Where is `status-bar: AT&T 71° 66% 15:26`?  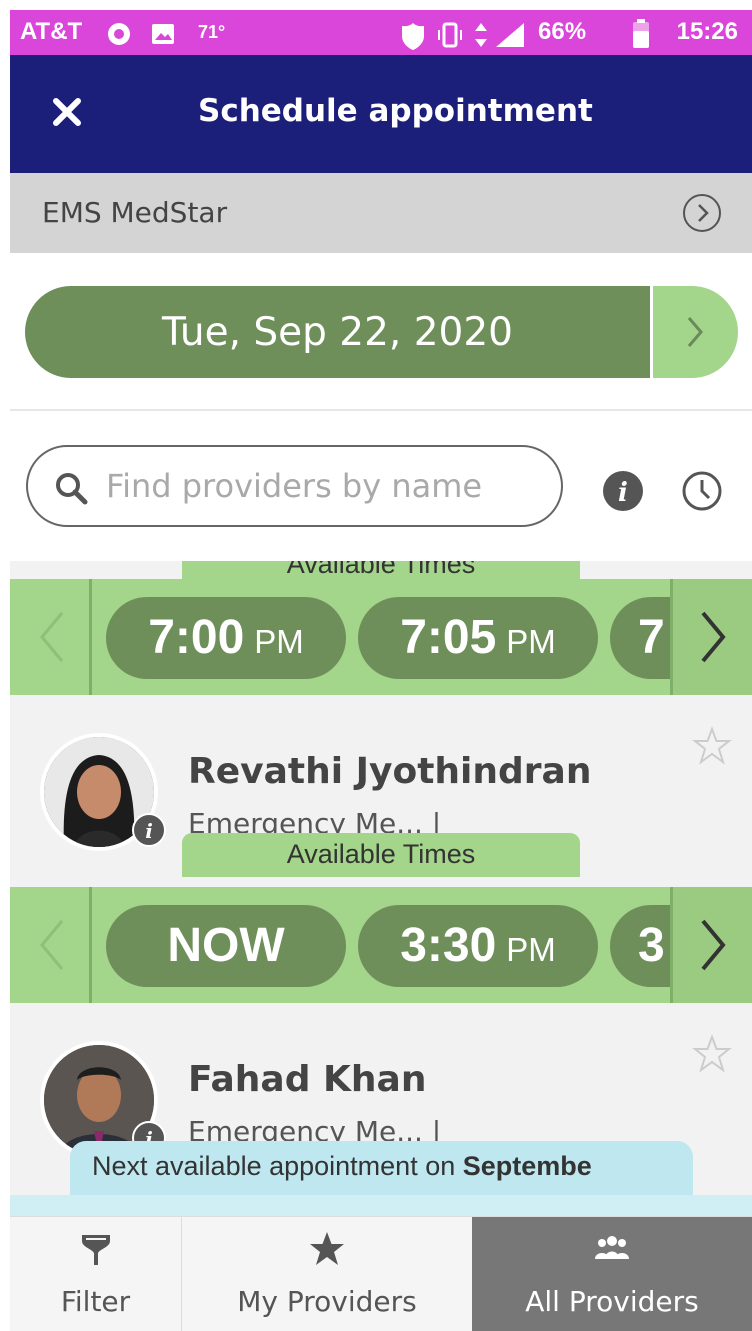
status-bar: AT&T 71° 66% 15:26 is located at coordinates (381, 32).